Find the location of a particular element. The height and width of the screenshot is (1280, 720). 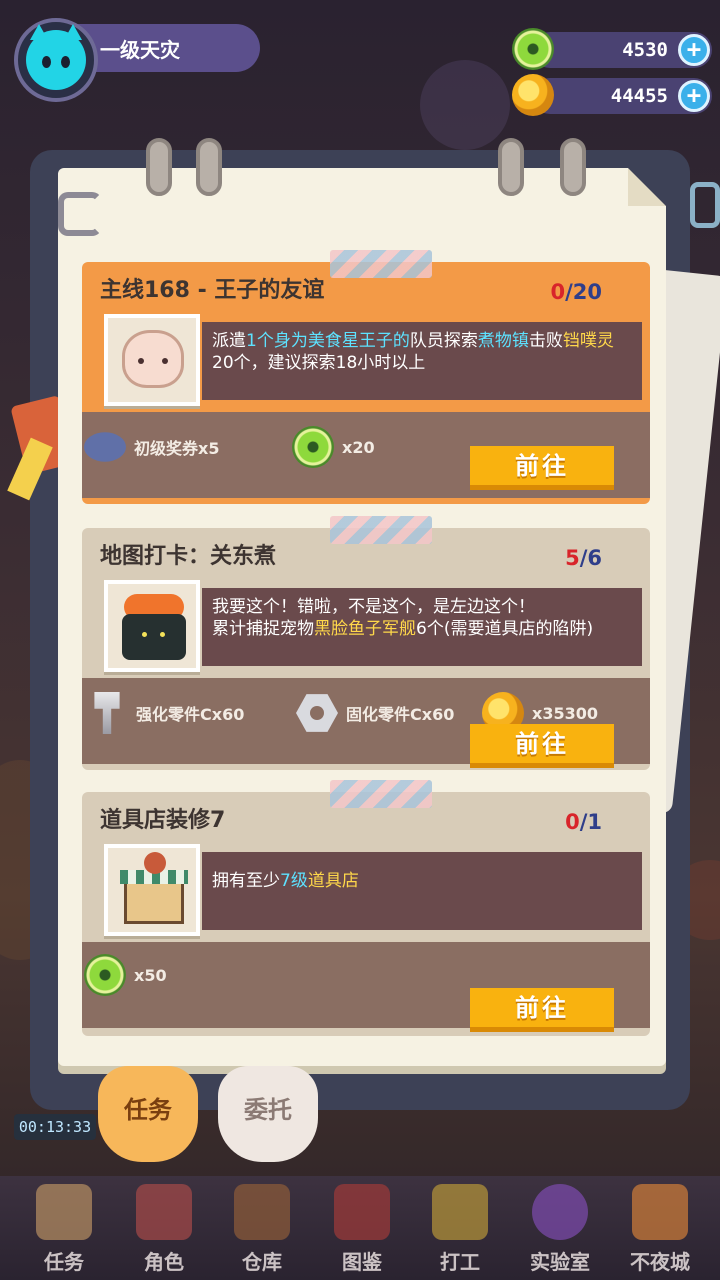

nav-item-lab: 实验室 is located at coordinates (560, 1229).